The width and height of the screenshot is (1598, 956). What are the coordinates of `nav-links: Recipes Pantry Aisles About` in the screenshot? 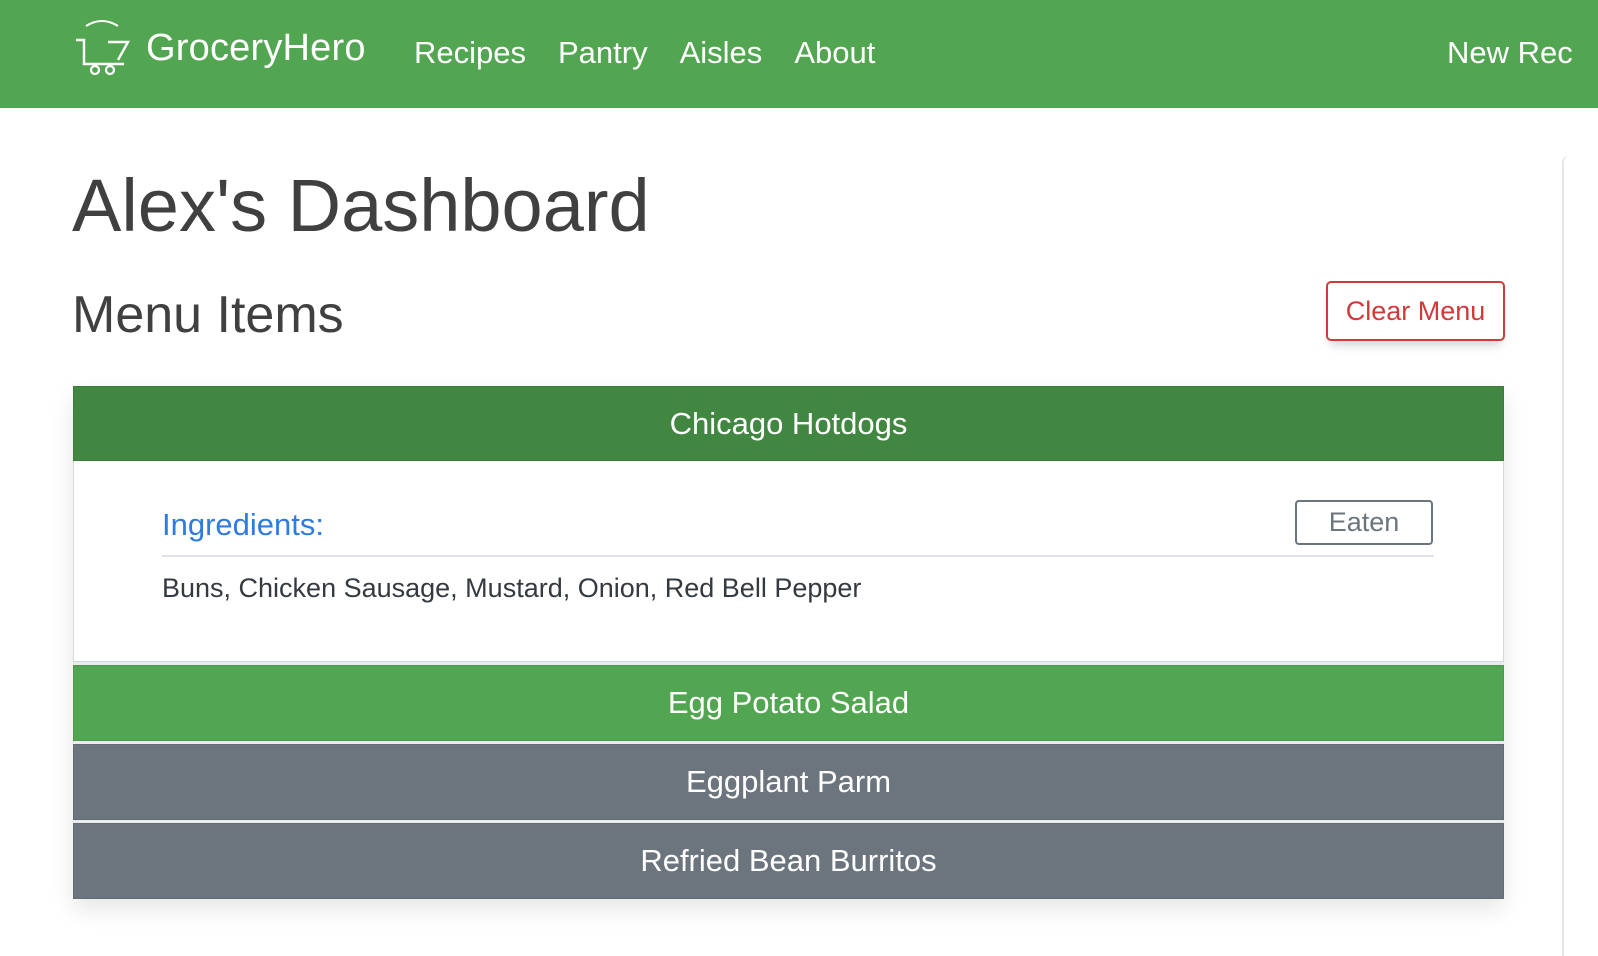 It's located at (660, 53).